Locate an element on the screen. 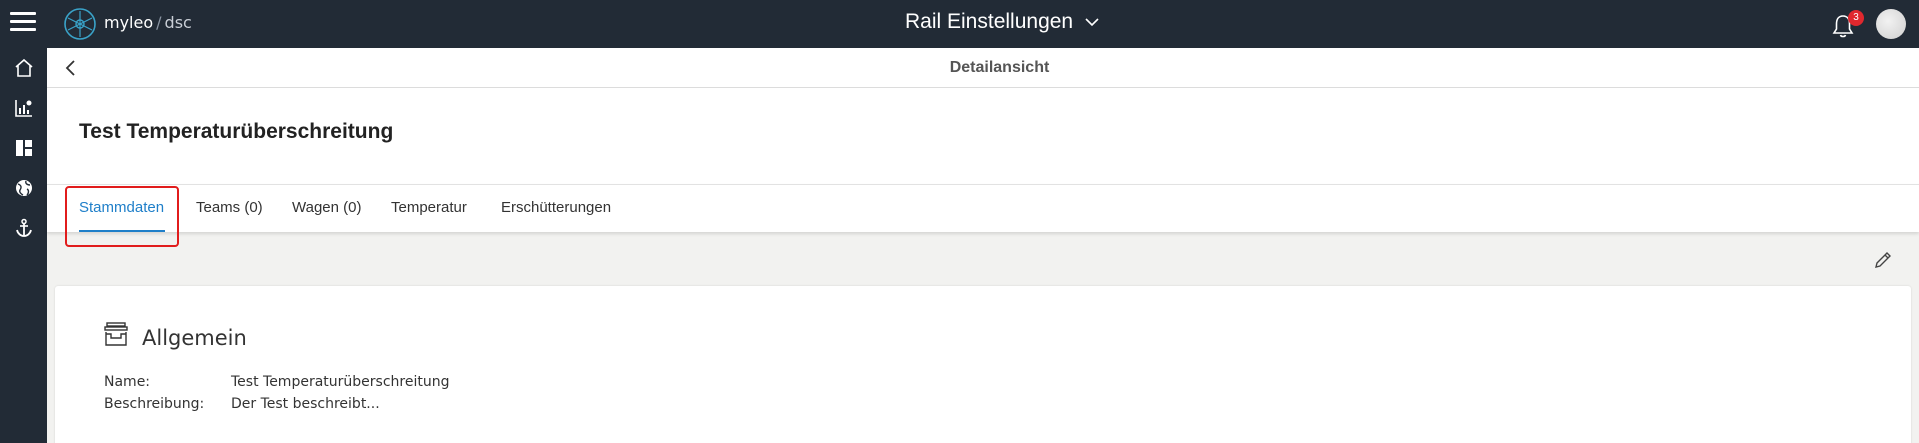 This screenshot has height=443, width=1919. menu-icon is located at coordinates (23, 24).